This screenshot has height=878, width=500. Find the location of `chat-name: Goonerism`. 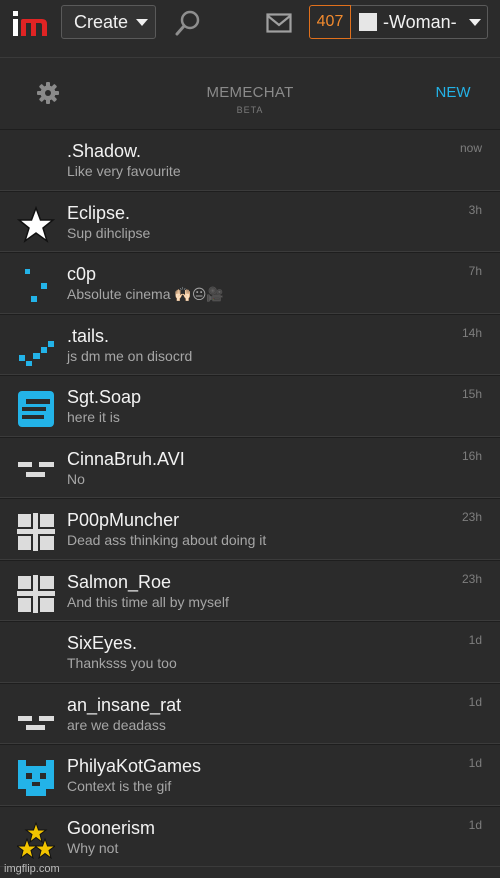

chat-name: Goonerism is located at coordinates (111, 827).